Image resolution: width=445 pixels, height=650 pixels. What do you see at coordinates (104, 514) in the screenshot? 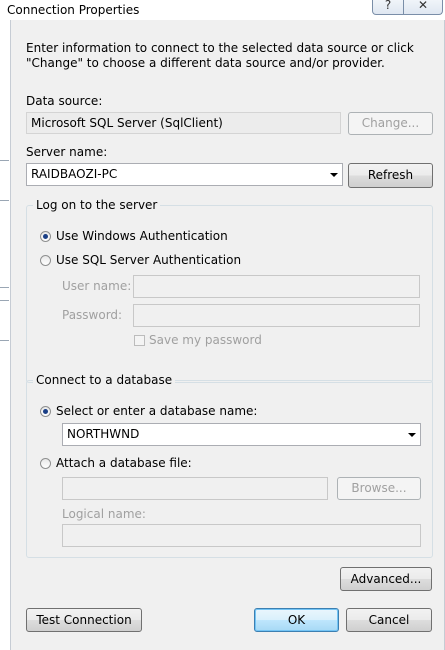
I see `logical-name-label: Logical name:` at bounding box center [104, 514].